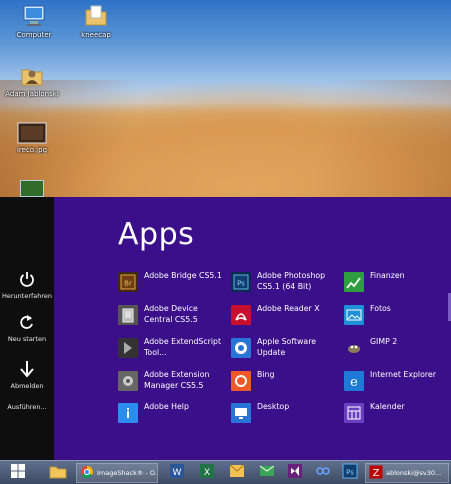  Describe the element at coordinates (27, 285) in the screenshot. I see `shutdown-button: Herunterfahren` at that location.